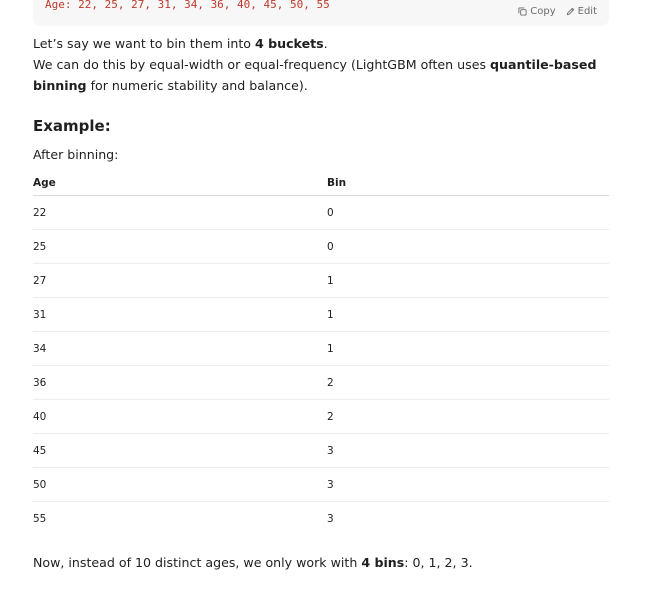 The image size is (654, 589). What do you see at coordinates (180, 280) in the screenshot?
I see `cell-age: 27` at bounding box center [180, 280].